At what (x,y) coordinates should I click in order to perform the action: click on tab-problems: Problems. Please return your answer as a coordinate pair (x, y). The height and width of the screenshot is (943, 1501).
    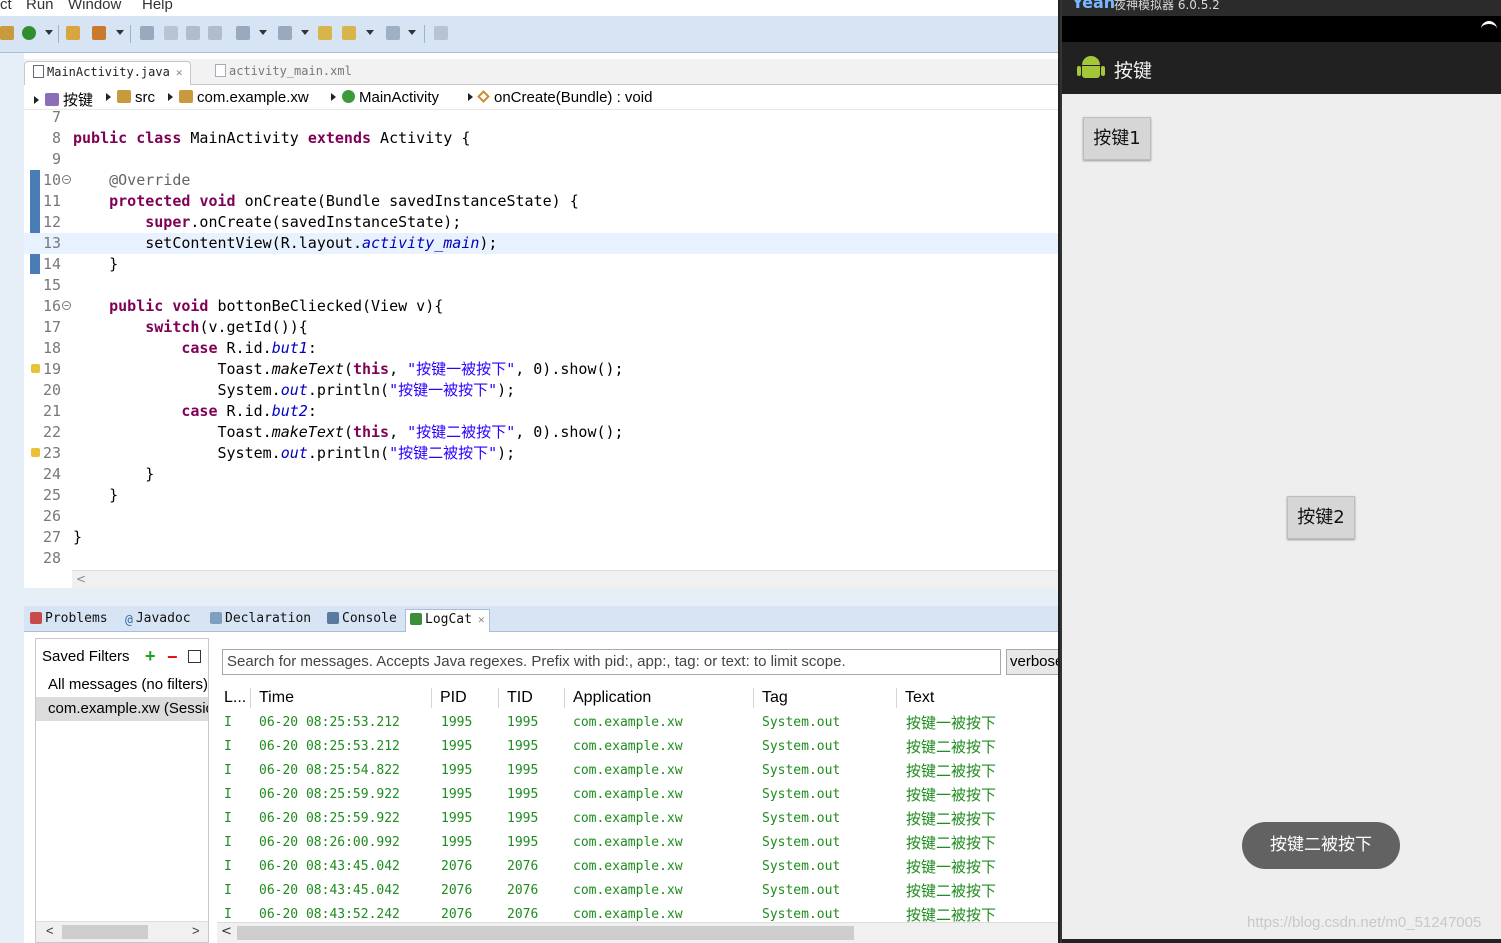
    Looking at the image, I should click on (69, 620).